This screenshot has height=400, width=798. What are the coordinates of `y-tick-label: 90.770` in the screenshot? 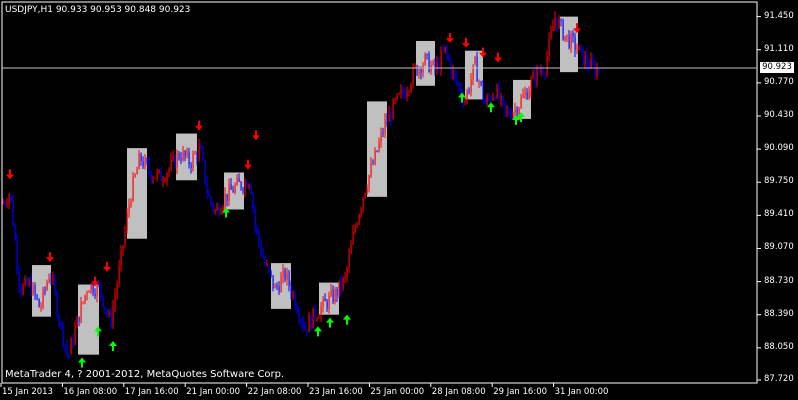 It's located at (779, 81).